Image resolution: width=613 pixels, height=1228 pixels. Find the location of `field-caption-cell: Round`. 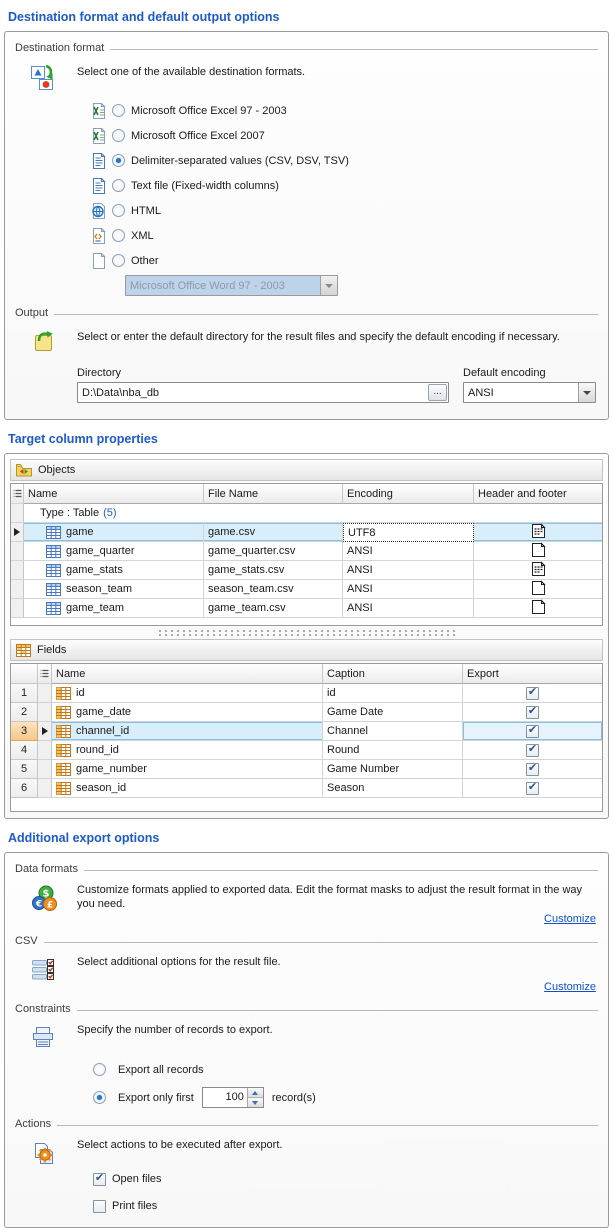

field-caption-cell: Round is located at coordinates (393, 750).